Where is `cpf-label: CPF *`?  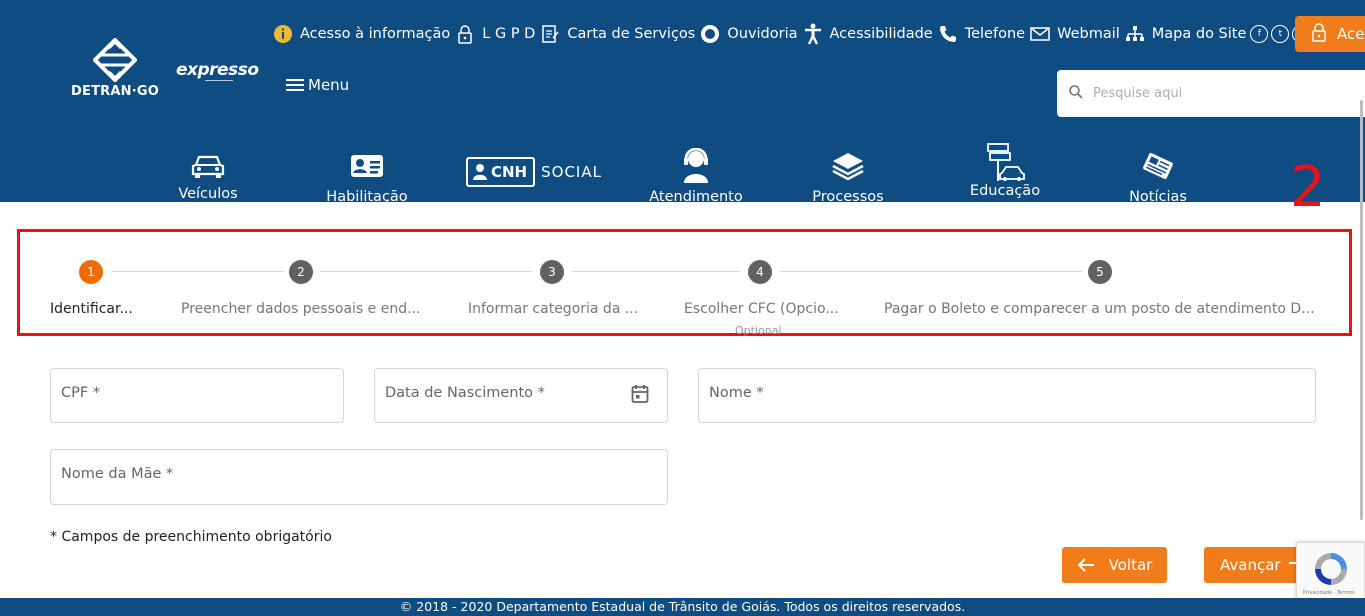 cpf-label: CPF * is located at coordinates (81, 393).